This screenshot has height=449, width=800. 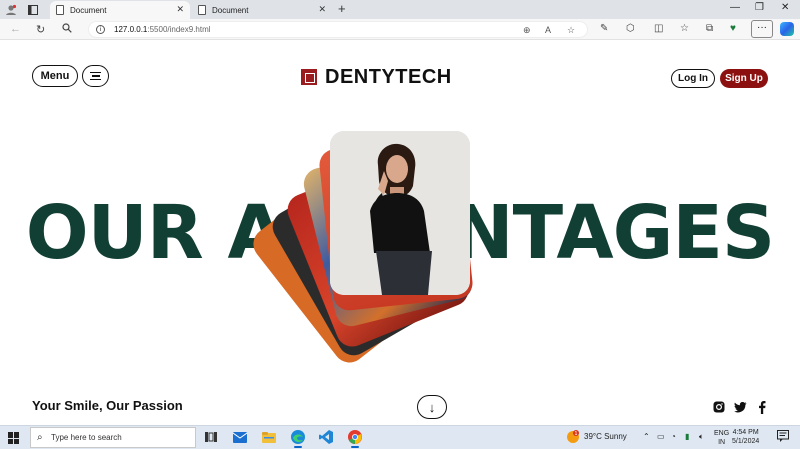 I want to click on back-icon: ←, so click(x=15, y=29).